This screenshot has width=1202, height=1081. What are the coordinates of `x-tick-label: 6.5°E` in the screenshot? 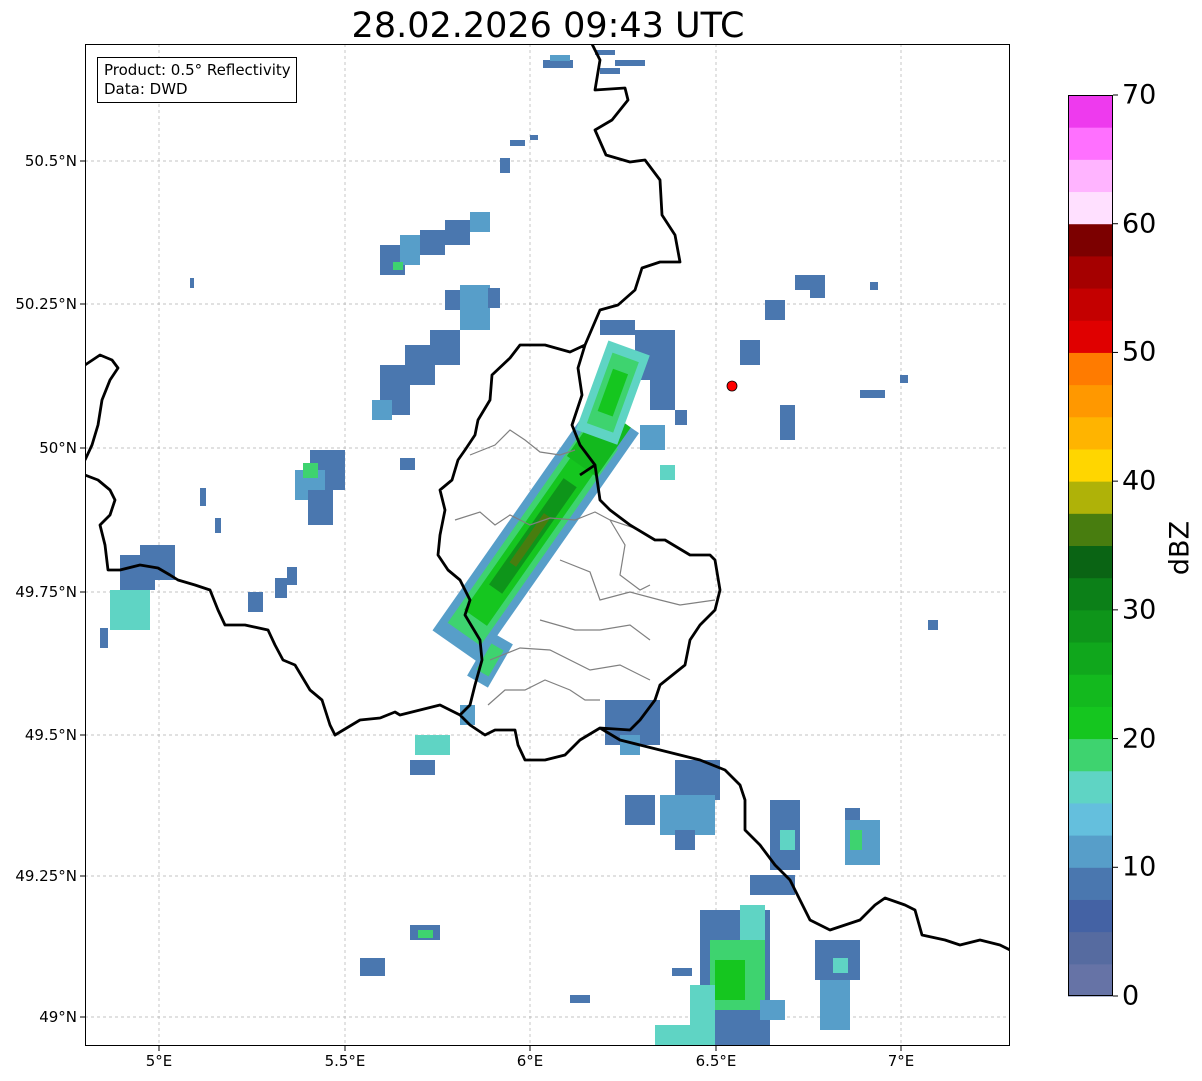 It's located at (716, 1061).